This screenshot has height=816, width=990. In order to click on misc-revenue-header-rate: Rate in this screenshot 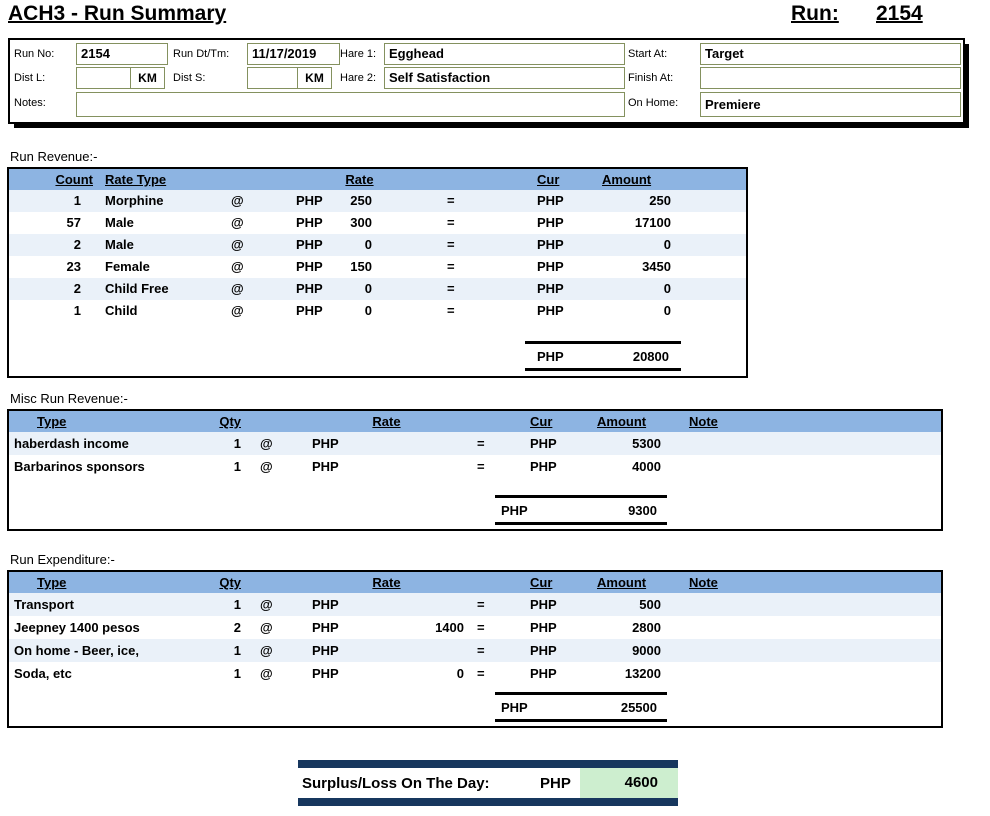, I will do `click(386, 421)`.